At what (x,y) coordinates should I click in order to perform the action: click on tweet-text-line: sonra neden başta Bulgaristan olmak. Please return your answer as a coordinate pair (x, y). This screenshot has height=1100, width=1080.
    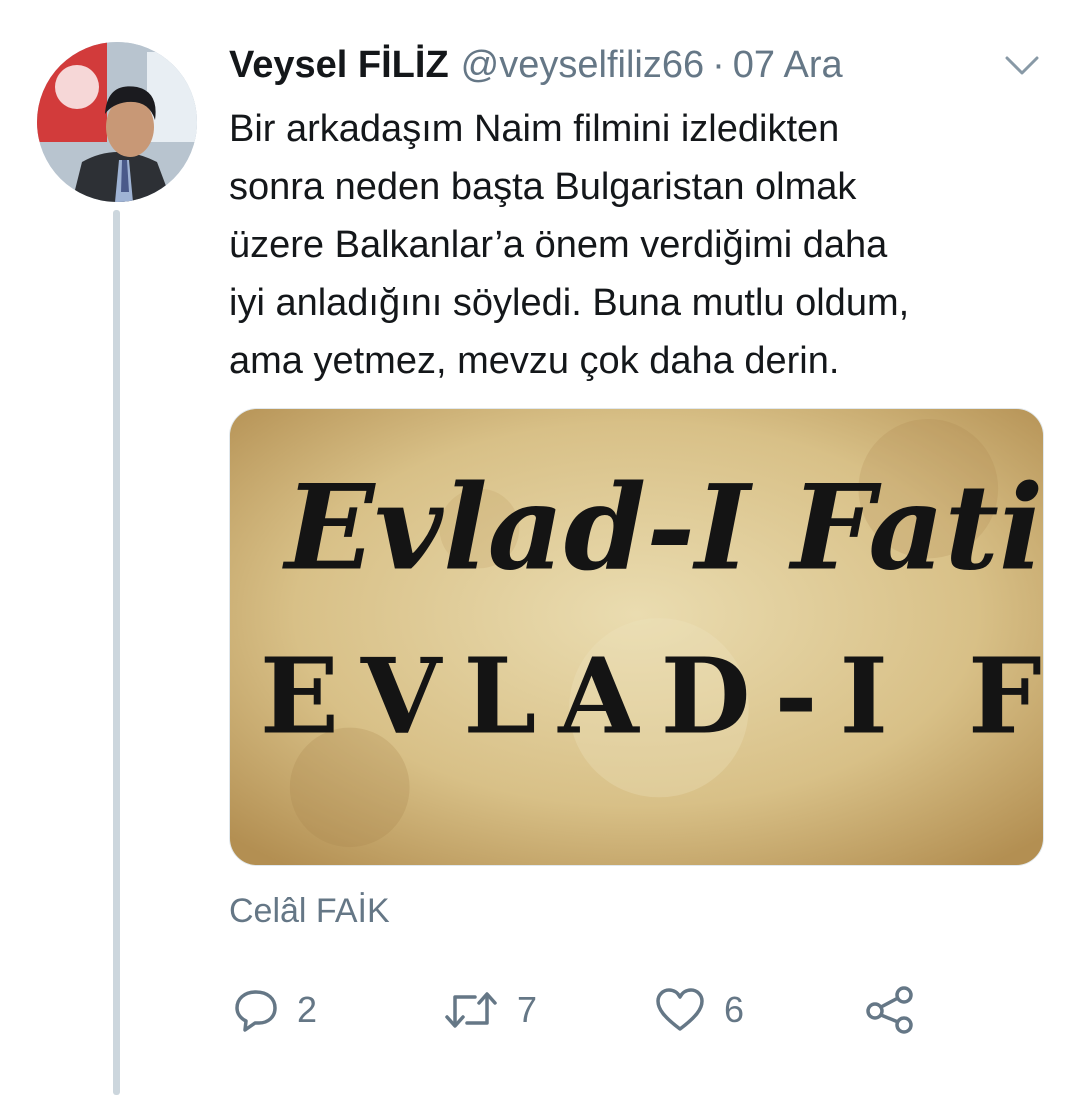
    Looking at the image, I should click on (543, 187).